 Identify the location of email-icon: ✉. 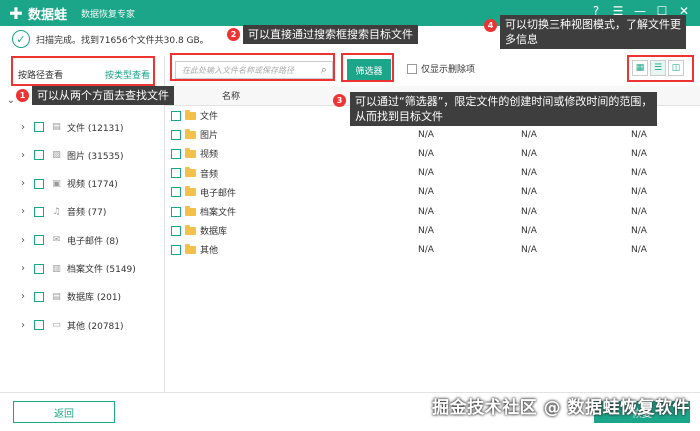
(56, 240).